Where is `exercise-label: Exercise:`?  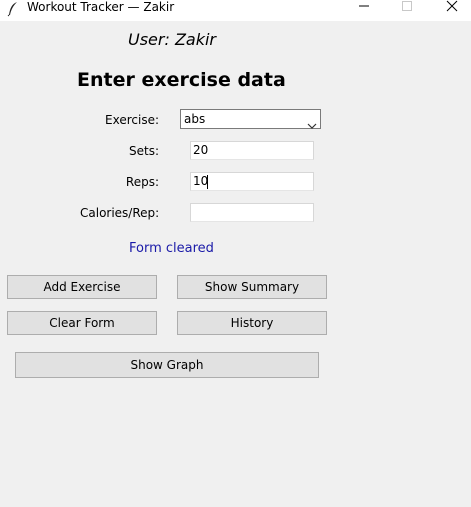 exercise-label: Exercise: is located at coordinates (132, 120).